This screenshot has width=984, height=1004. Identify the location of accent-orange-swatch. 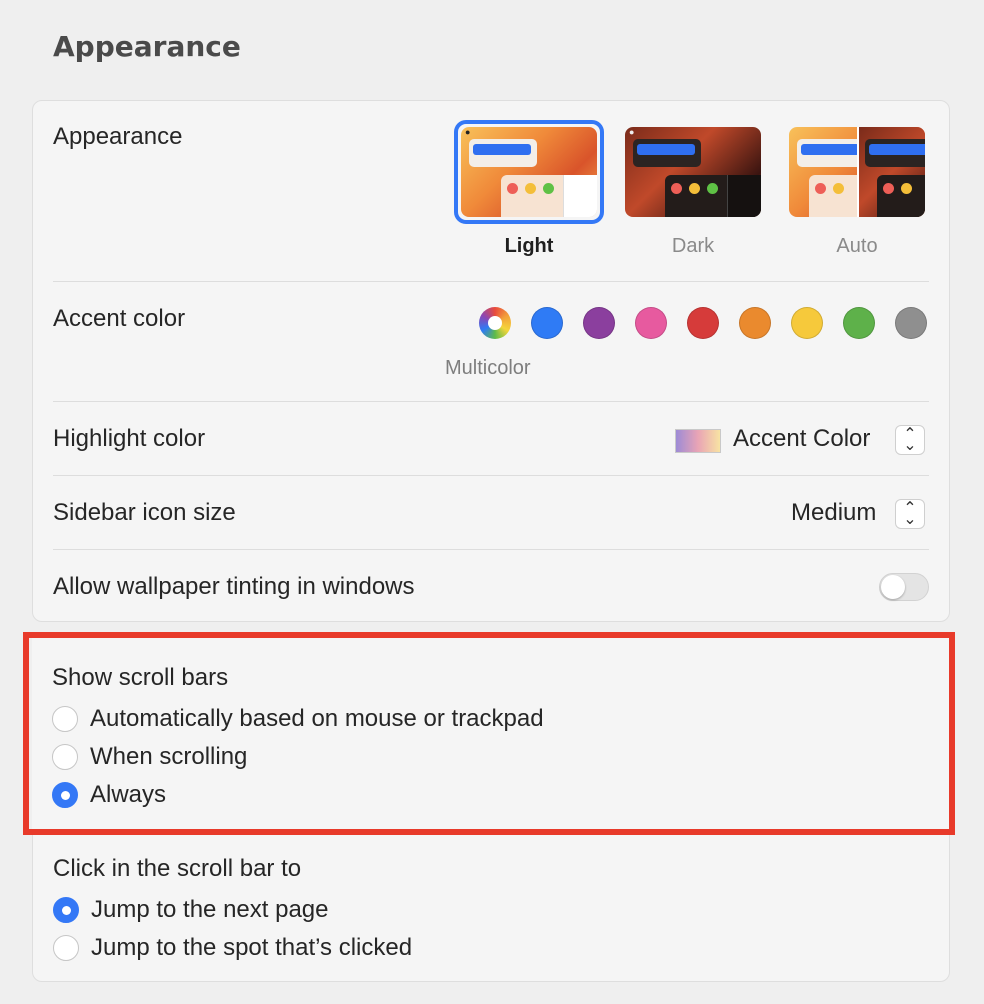
(755, 323).